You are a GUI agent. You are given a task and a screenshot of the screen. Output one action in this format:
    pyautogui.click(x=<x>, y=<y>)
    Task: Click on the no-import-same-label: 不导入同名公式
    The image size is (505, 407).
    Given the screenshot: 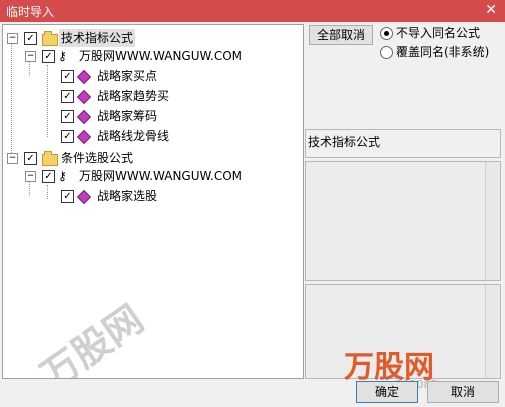 What is the action you would take?
    pyautogui.click(x=438, y=32)
    